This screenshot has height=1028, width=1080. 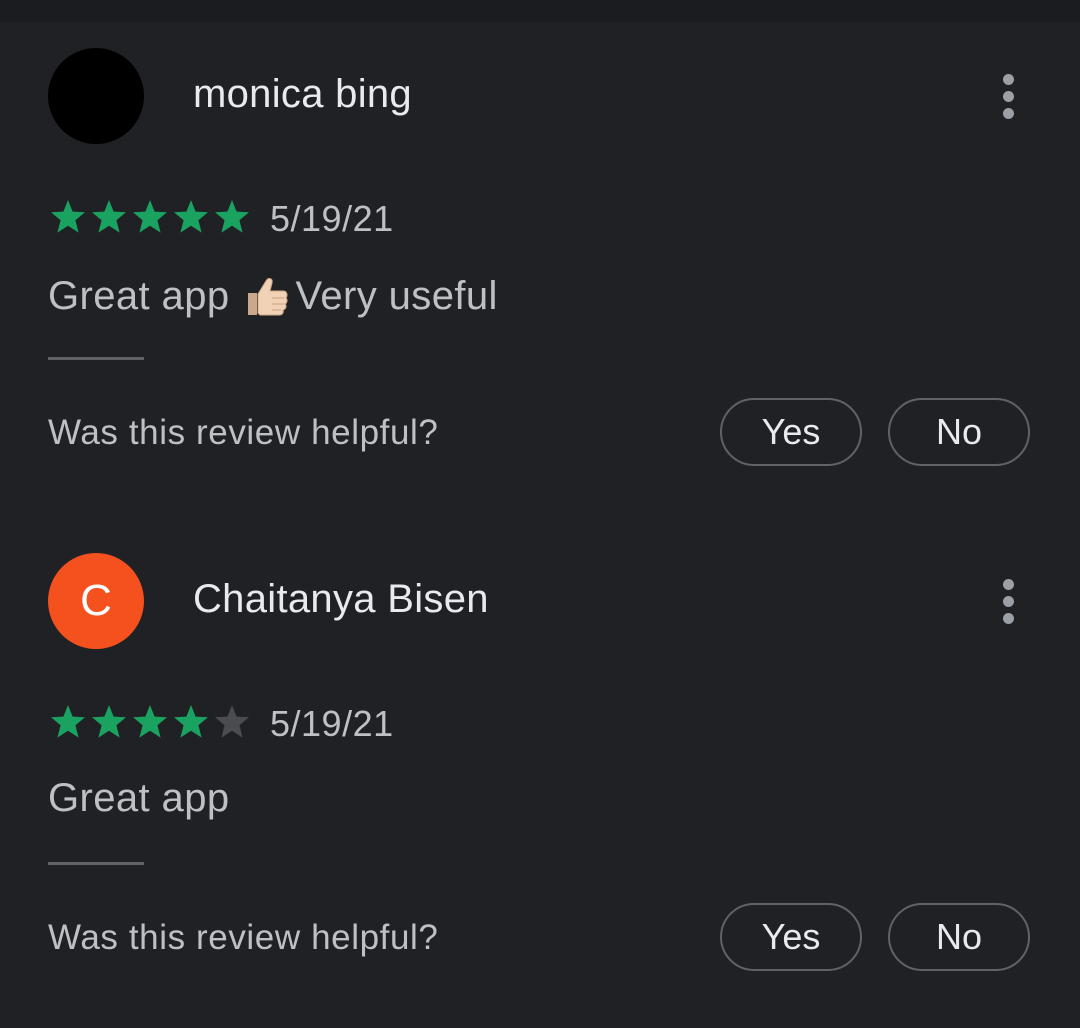 I want to click on avatar-letter: C, so click(x=96, y=600).